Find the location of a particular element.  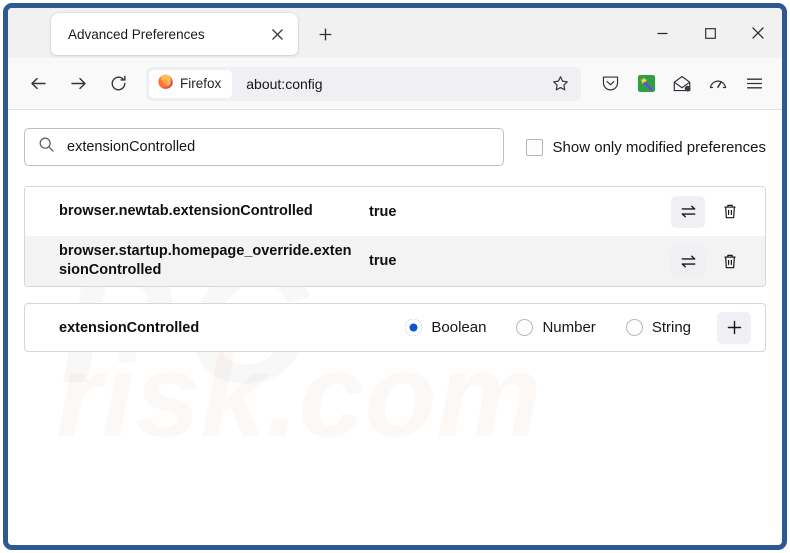

type-label-boolean: Boolean is located at coordinates (459, 328).